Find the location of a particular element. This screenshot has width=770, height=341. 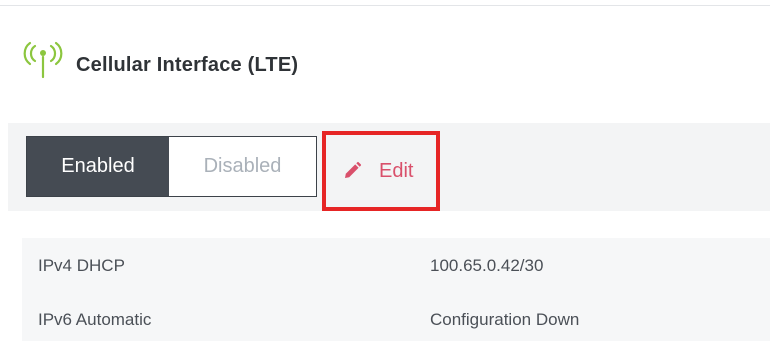

page-title: Cellular Interface (LTE) is located at coordinates (187, 64).